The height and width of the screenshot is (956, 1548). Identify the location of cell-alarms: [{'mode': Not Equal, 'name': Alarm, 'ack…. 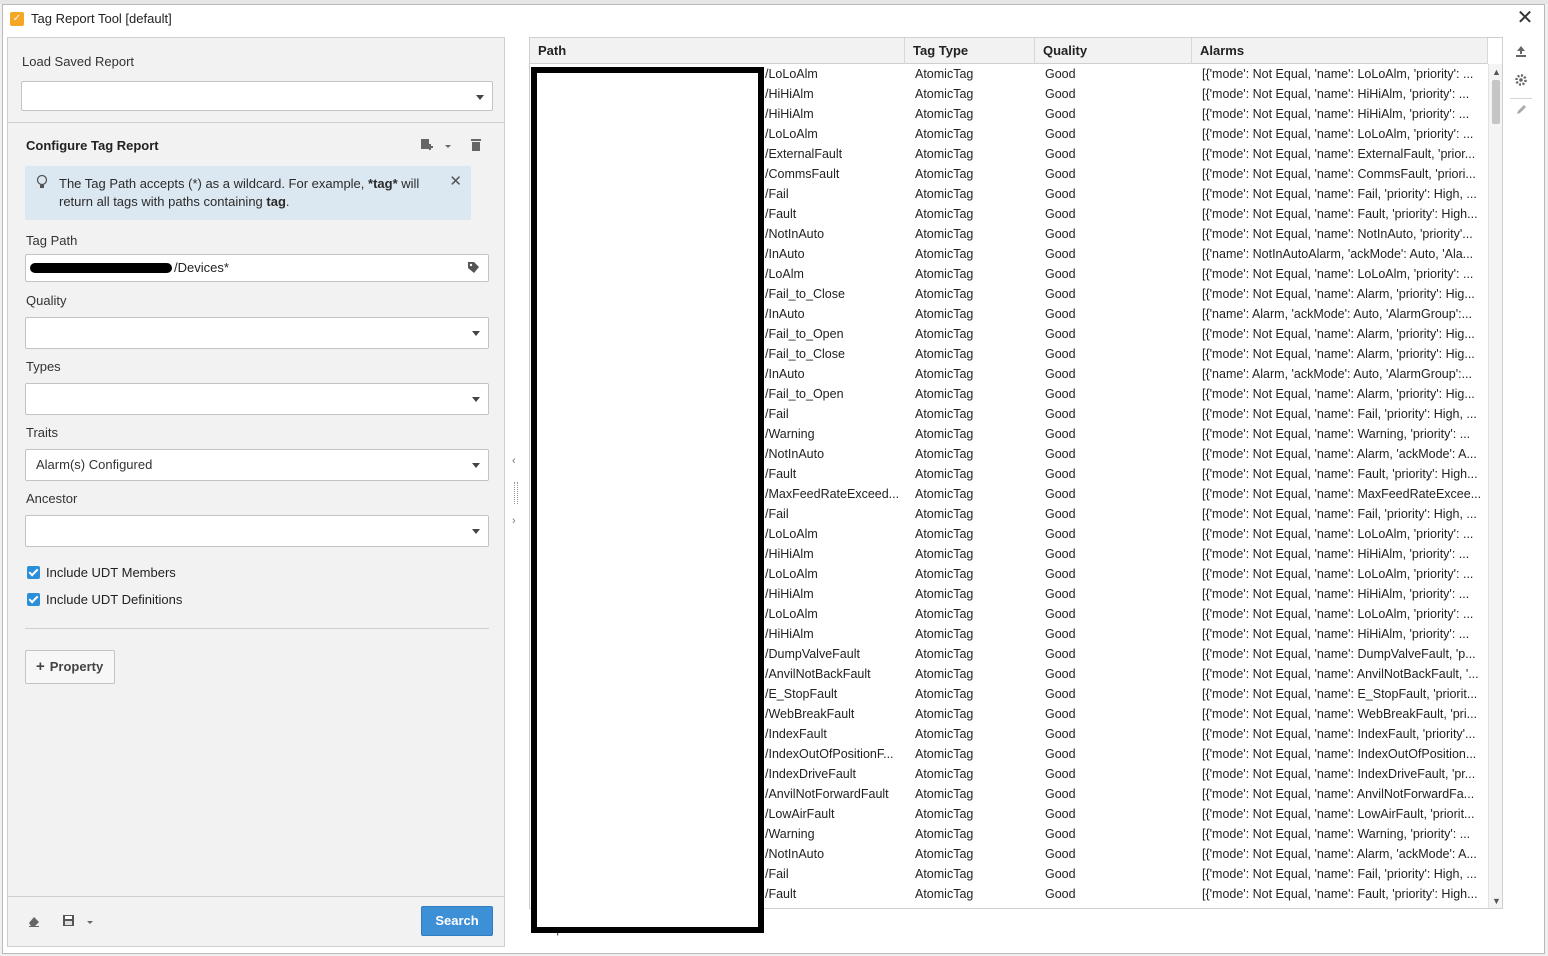
(1339, 854).